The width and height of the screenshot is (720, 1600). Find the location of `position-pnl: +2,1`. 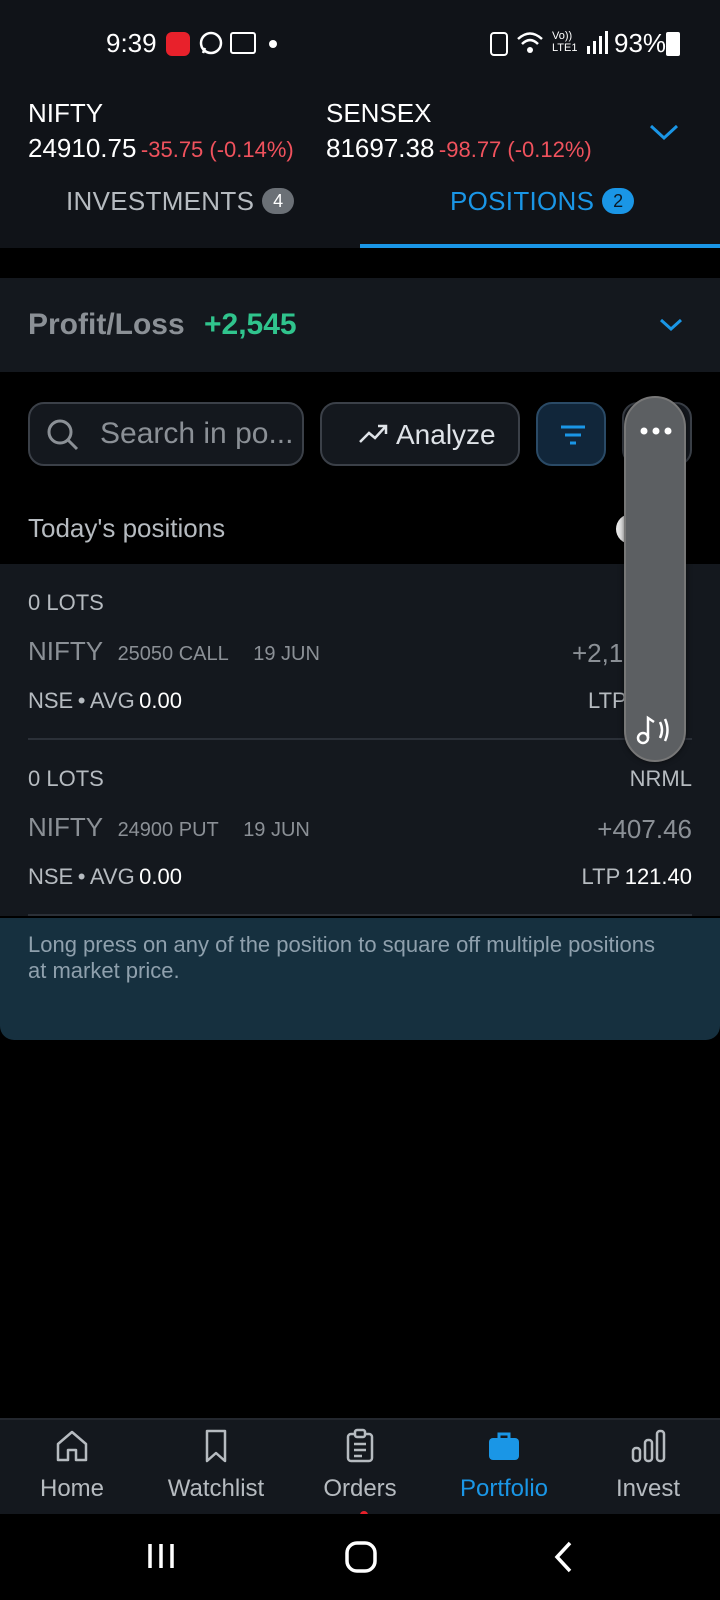

position-pnl: +2,1 is located at coordinates (598, 653).